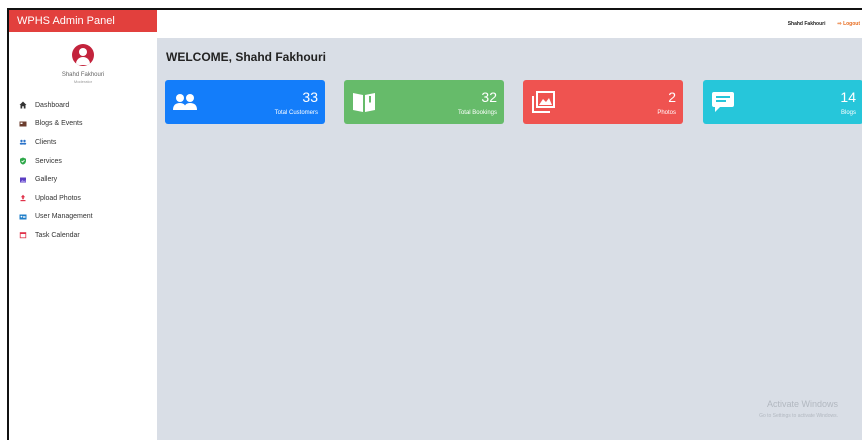 This screenshot has width=862, height=440. What do you see at coordinates (57, 235) in the screenshot?
I see `sidebar-item-label: Task Calendar` at bounding box center [57, 235].